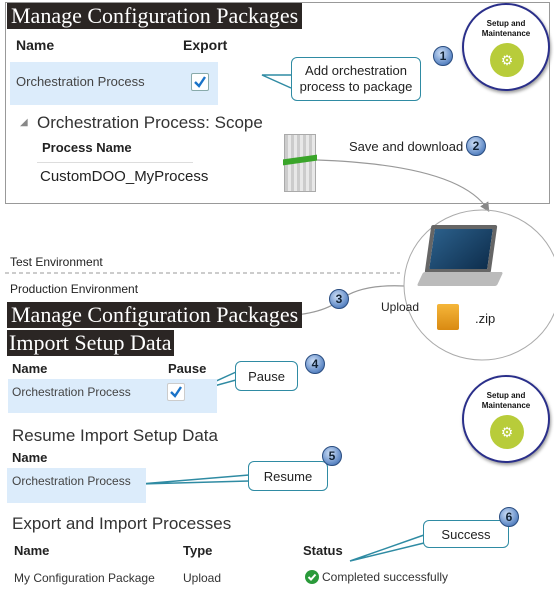 The width and height of the screenshot is (554, 594). What do you see at coordinates (476, 146) in the screenshot?
I see `step-2-badge: 2` at bounding box center [476, 146].